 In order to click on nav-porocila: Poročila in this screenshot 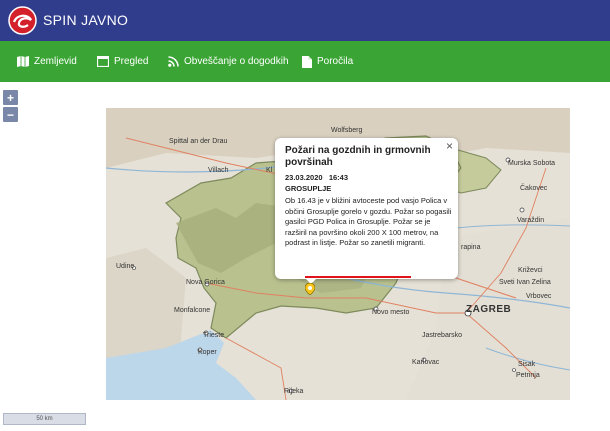, I will do `click(327, 61)`.